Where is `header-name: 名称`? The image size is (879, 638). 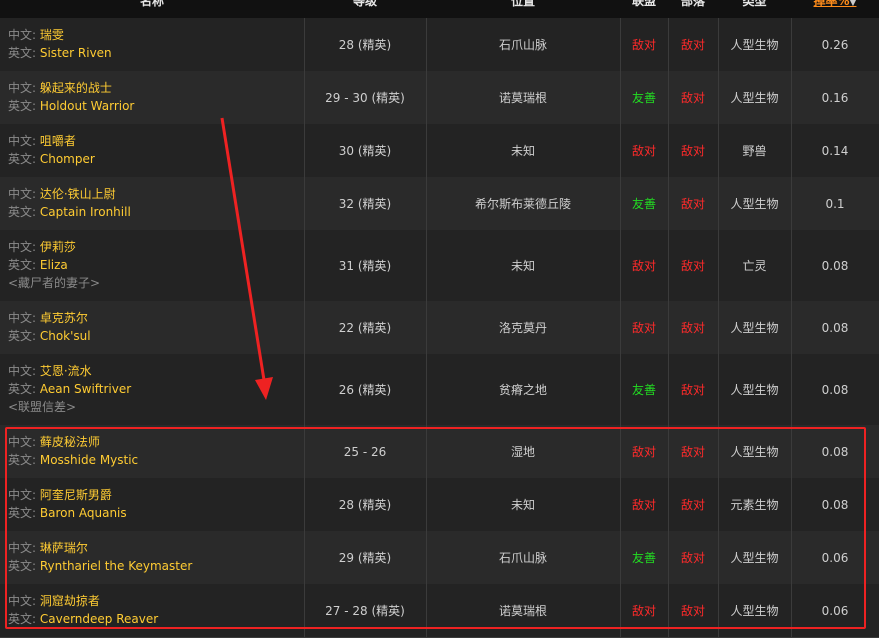
header-name: 名称 is located at coordinates (152, 9).